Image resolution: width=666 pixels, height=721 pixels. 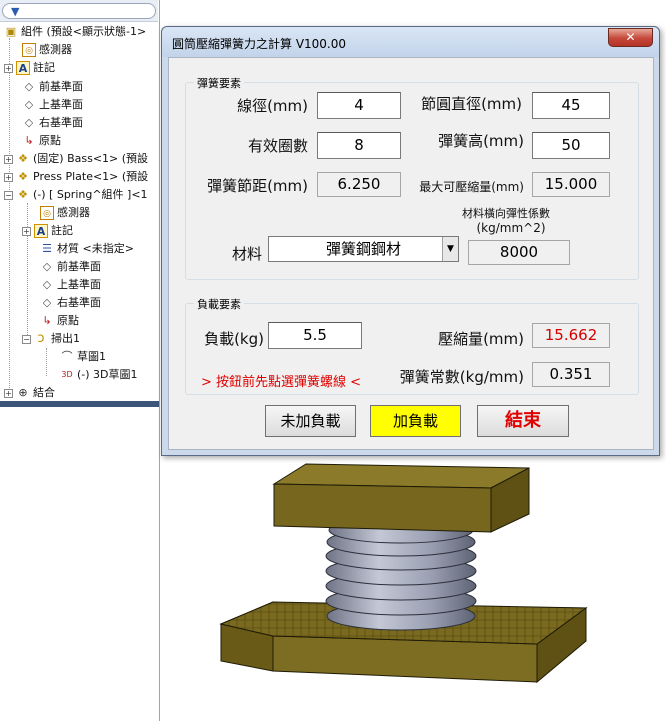 I want to click on tree-item-front-plane: ◇ 前基準面, so click(x=52, y=87).